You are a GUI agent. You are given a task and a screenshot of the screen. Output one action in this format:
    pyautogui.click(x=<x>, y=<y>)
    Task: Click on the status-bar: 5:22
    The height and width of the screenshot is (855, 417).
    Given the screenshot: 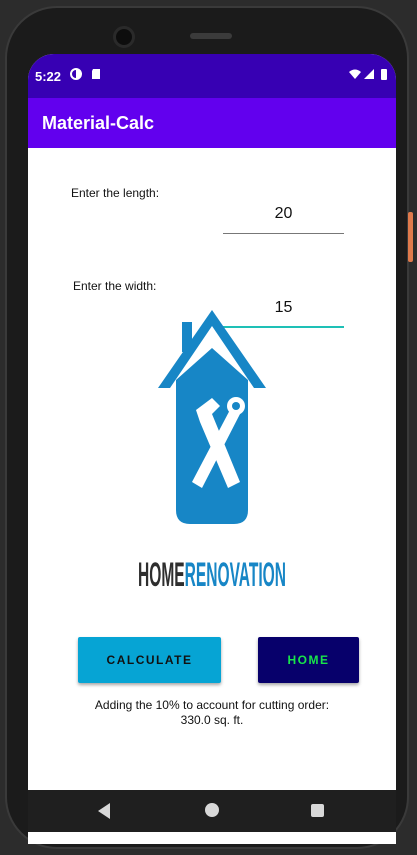 What is the action you would take?
    pyautogui.click(x=212, y=76)
    